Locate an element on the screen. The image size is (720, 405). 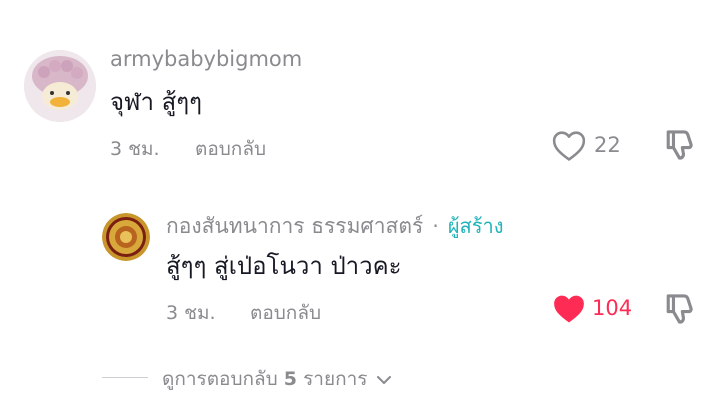
chevron-down-icon is located at coordinates (383, 379).